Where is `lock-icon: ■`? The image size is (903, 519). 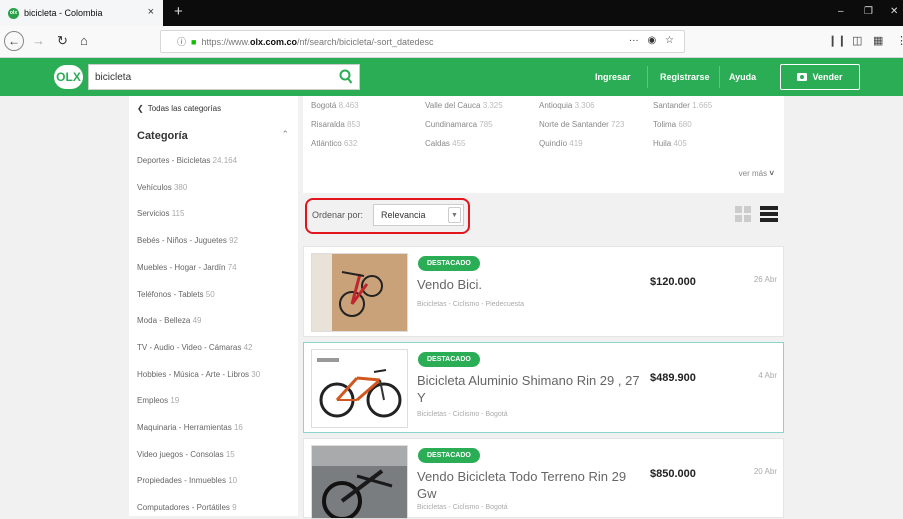 lock-icon: ■ is located at coordinates (194, 41).